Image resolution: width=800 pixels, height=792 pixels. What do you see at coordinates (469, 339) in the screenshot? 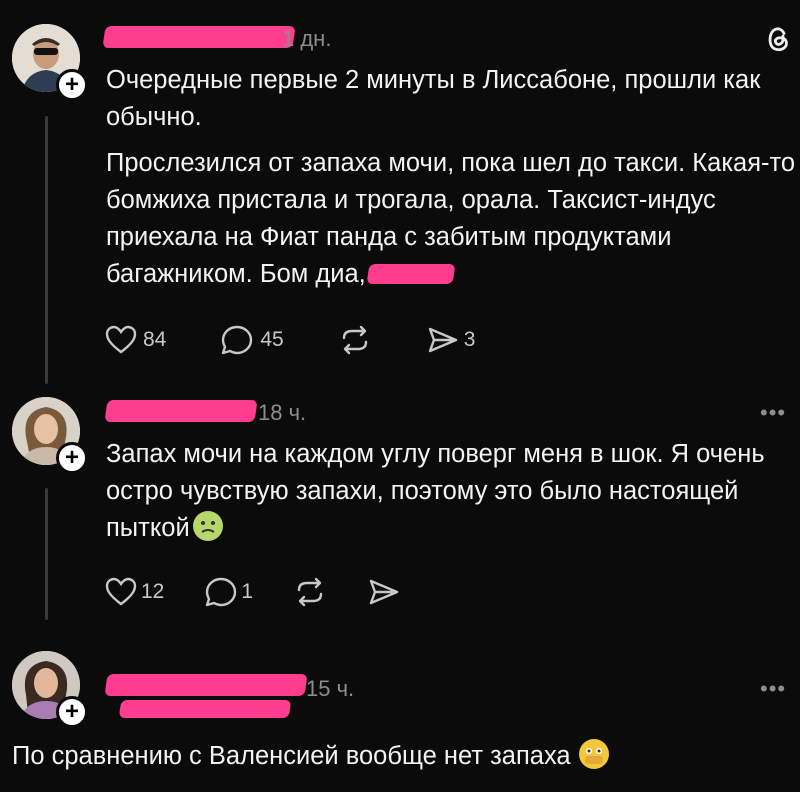
I see `share-count: 3` at bounding box center [469, 339].